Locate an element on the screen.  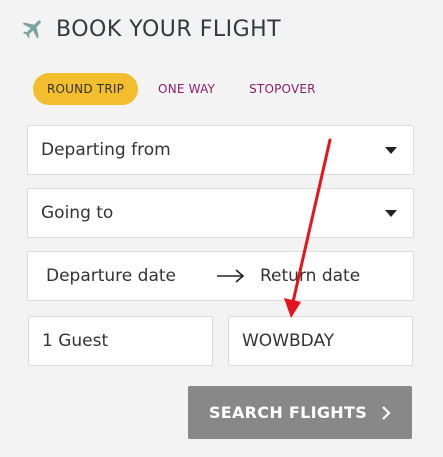
promo-code-input: WOWBDAY is located at coordinates (320, 341).